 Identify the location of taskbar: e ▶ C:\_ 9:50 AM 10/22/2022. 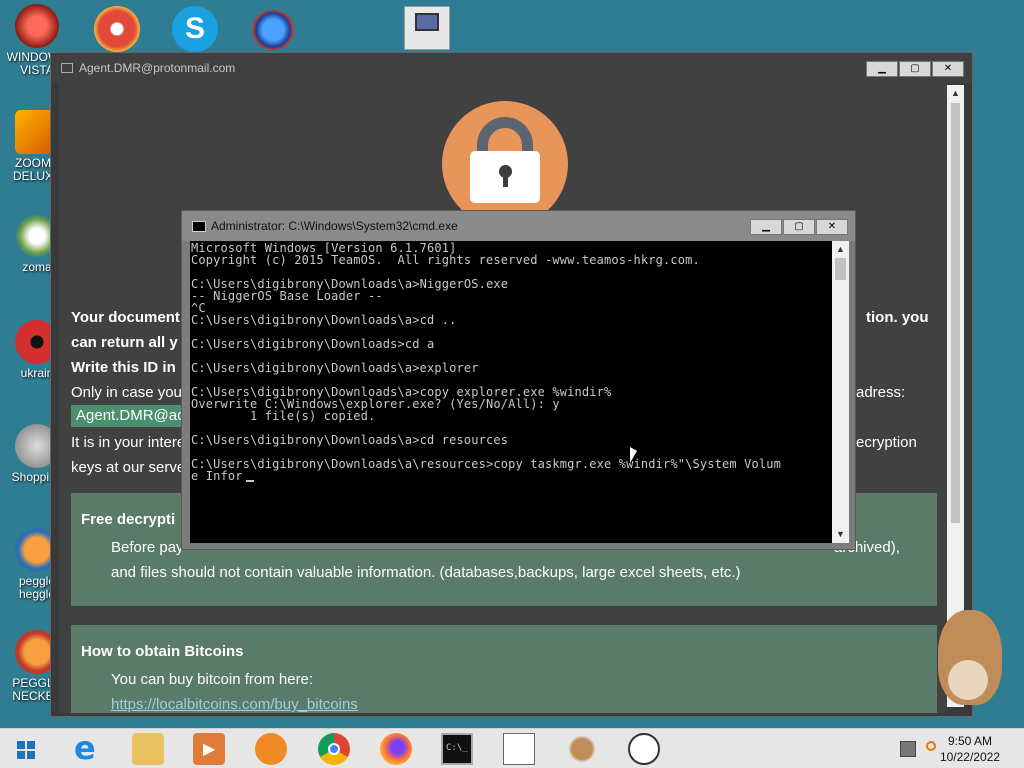
(512, 748).